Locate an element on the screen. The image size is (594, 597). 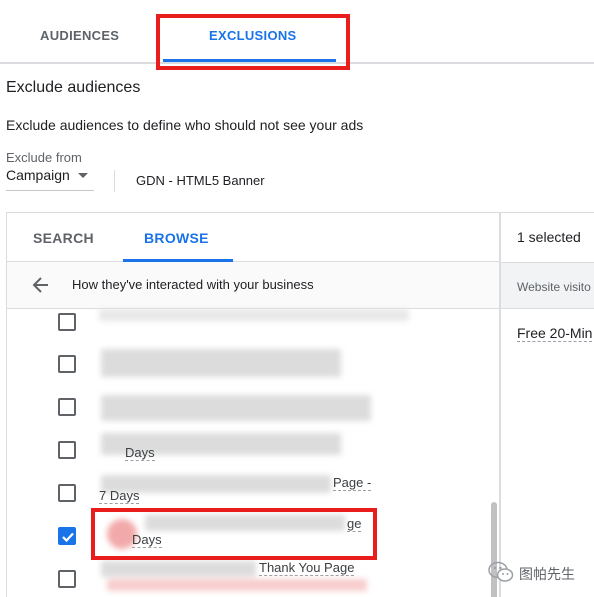
selected-audiences-panel: 1 selected Website visito Free 20-Min is located at coordinates (547, 404).